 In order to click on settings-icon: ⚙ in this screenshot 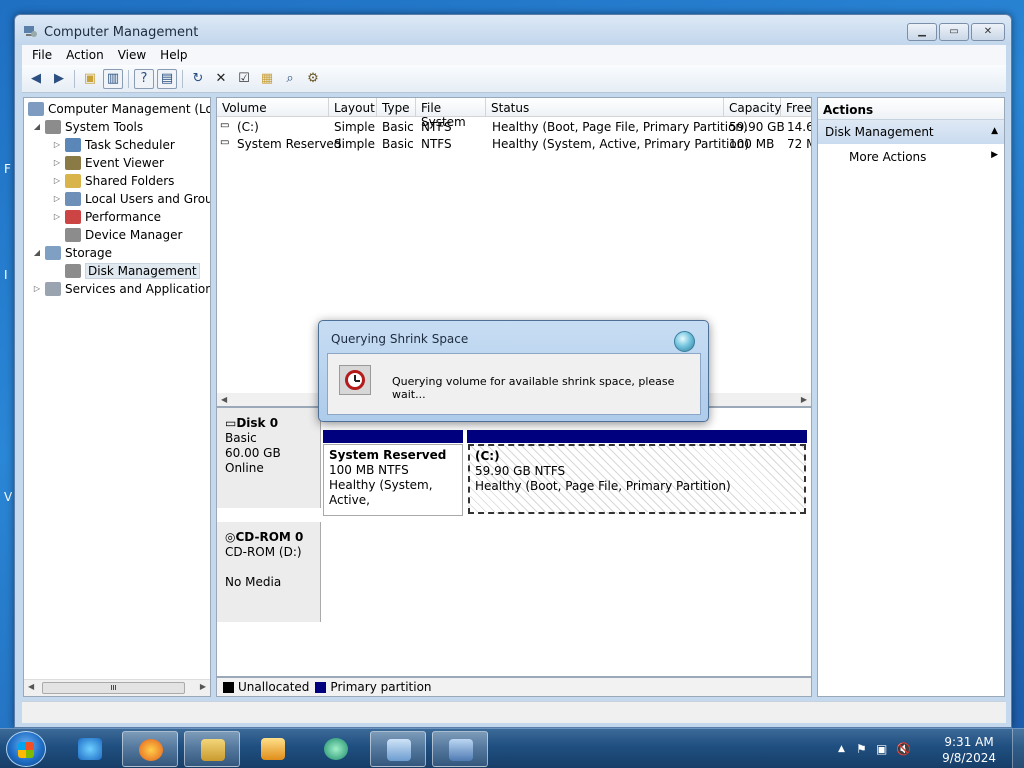, I will do `click(313, 79)`.